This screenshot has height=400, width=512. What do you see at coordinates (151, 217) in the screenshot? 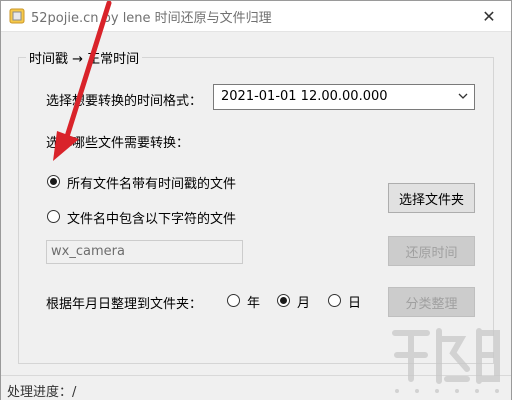
I see `radio-contains-files-label: 文件名中包含以下字符的文件` at bounding box center [151, 217].